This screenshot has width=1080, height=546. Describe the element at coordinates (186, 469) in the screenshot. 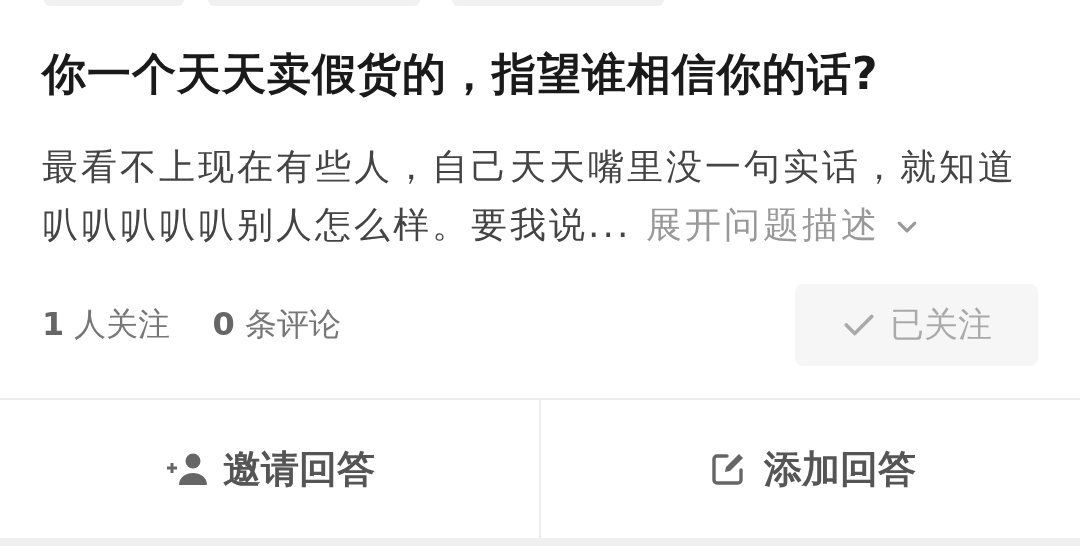

I see `add-person-icon` at that location.